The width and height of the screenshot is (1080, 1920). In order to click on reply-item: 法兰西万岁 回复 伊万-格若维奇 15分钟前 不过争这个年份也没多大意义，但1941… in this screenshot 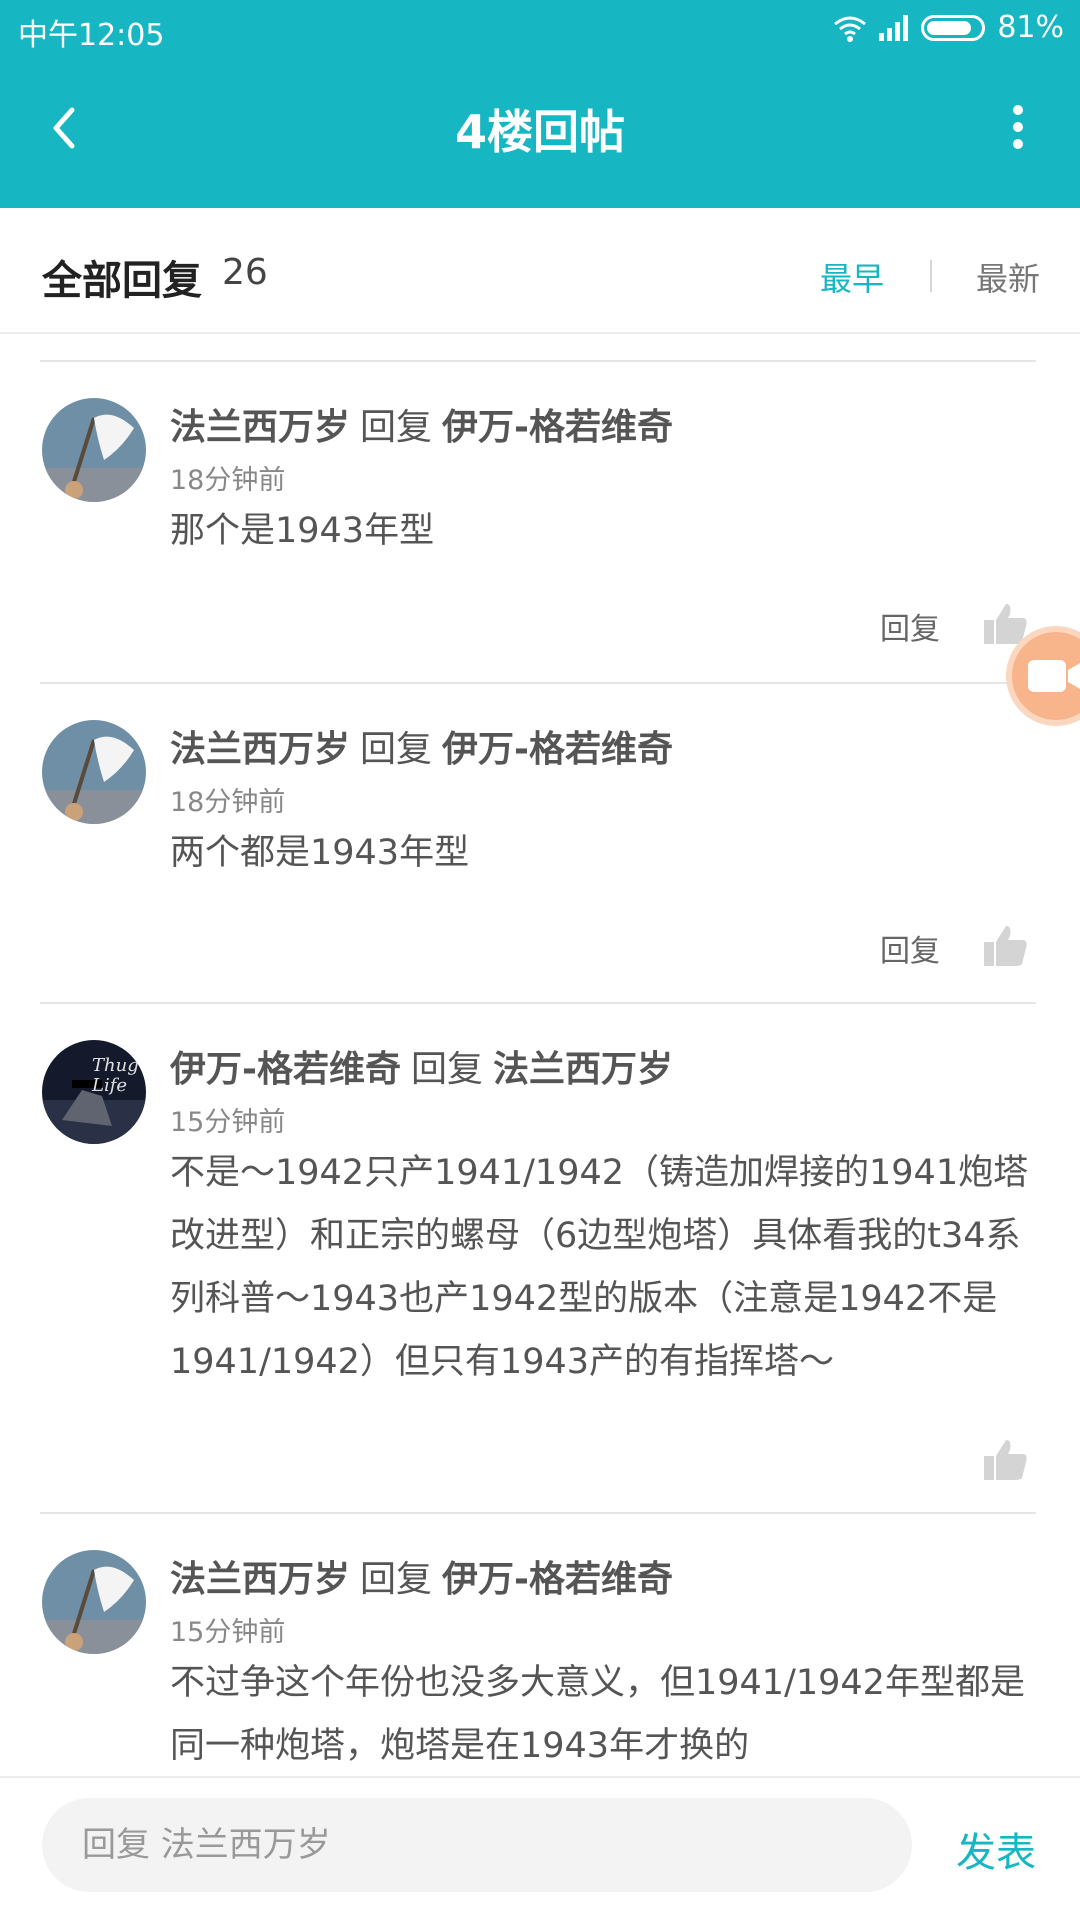, I will do `click(540, 1645)`.